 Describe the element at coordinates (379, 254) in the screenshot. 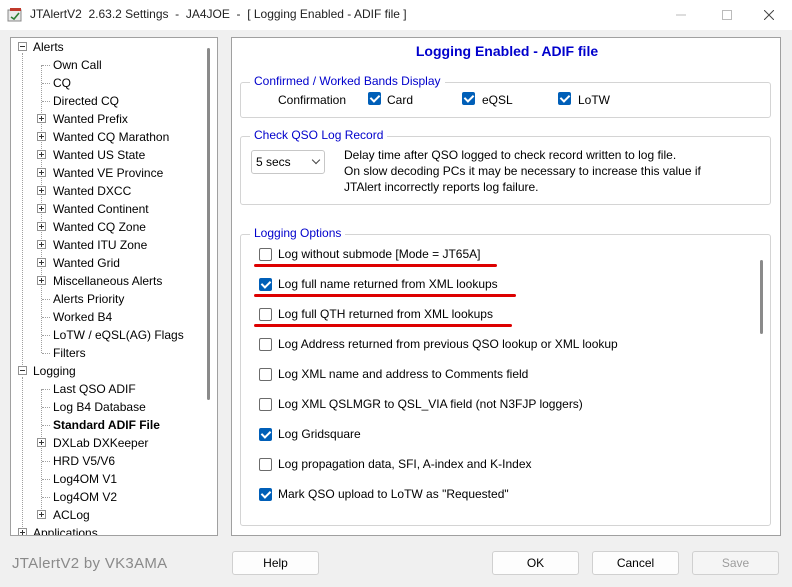

I see `log-without-submode-label: Log without submode [Mode = JT65A]` at that location.